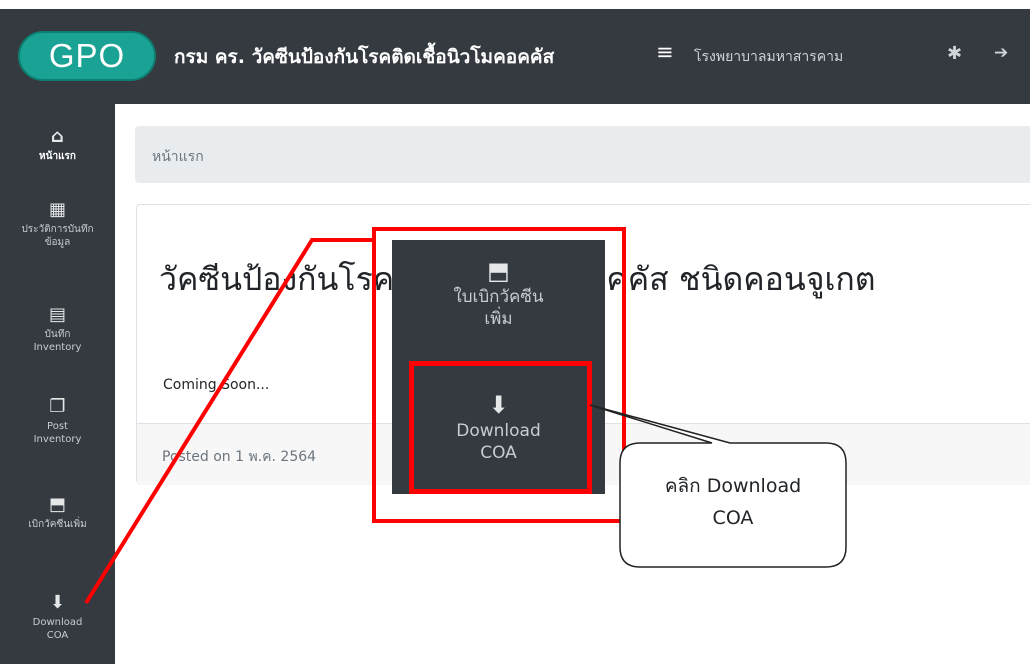  Describe the element at coordinates (733, 518) in the screenshot. I see `callout-line-2: COA` at that location.